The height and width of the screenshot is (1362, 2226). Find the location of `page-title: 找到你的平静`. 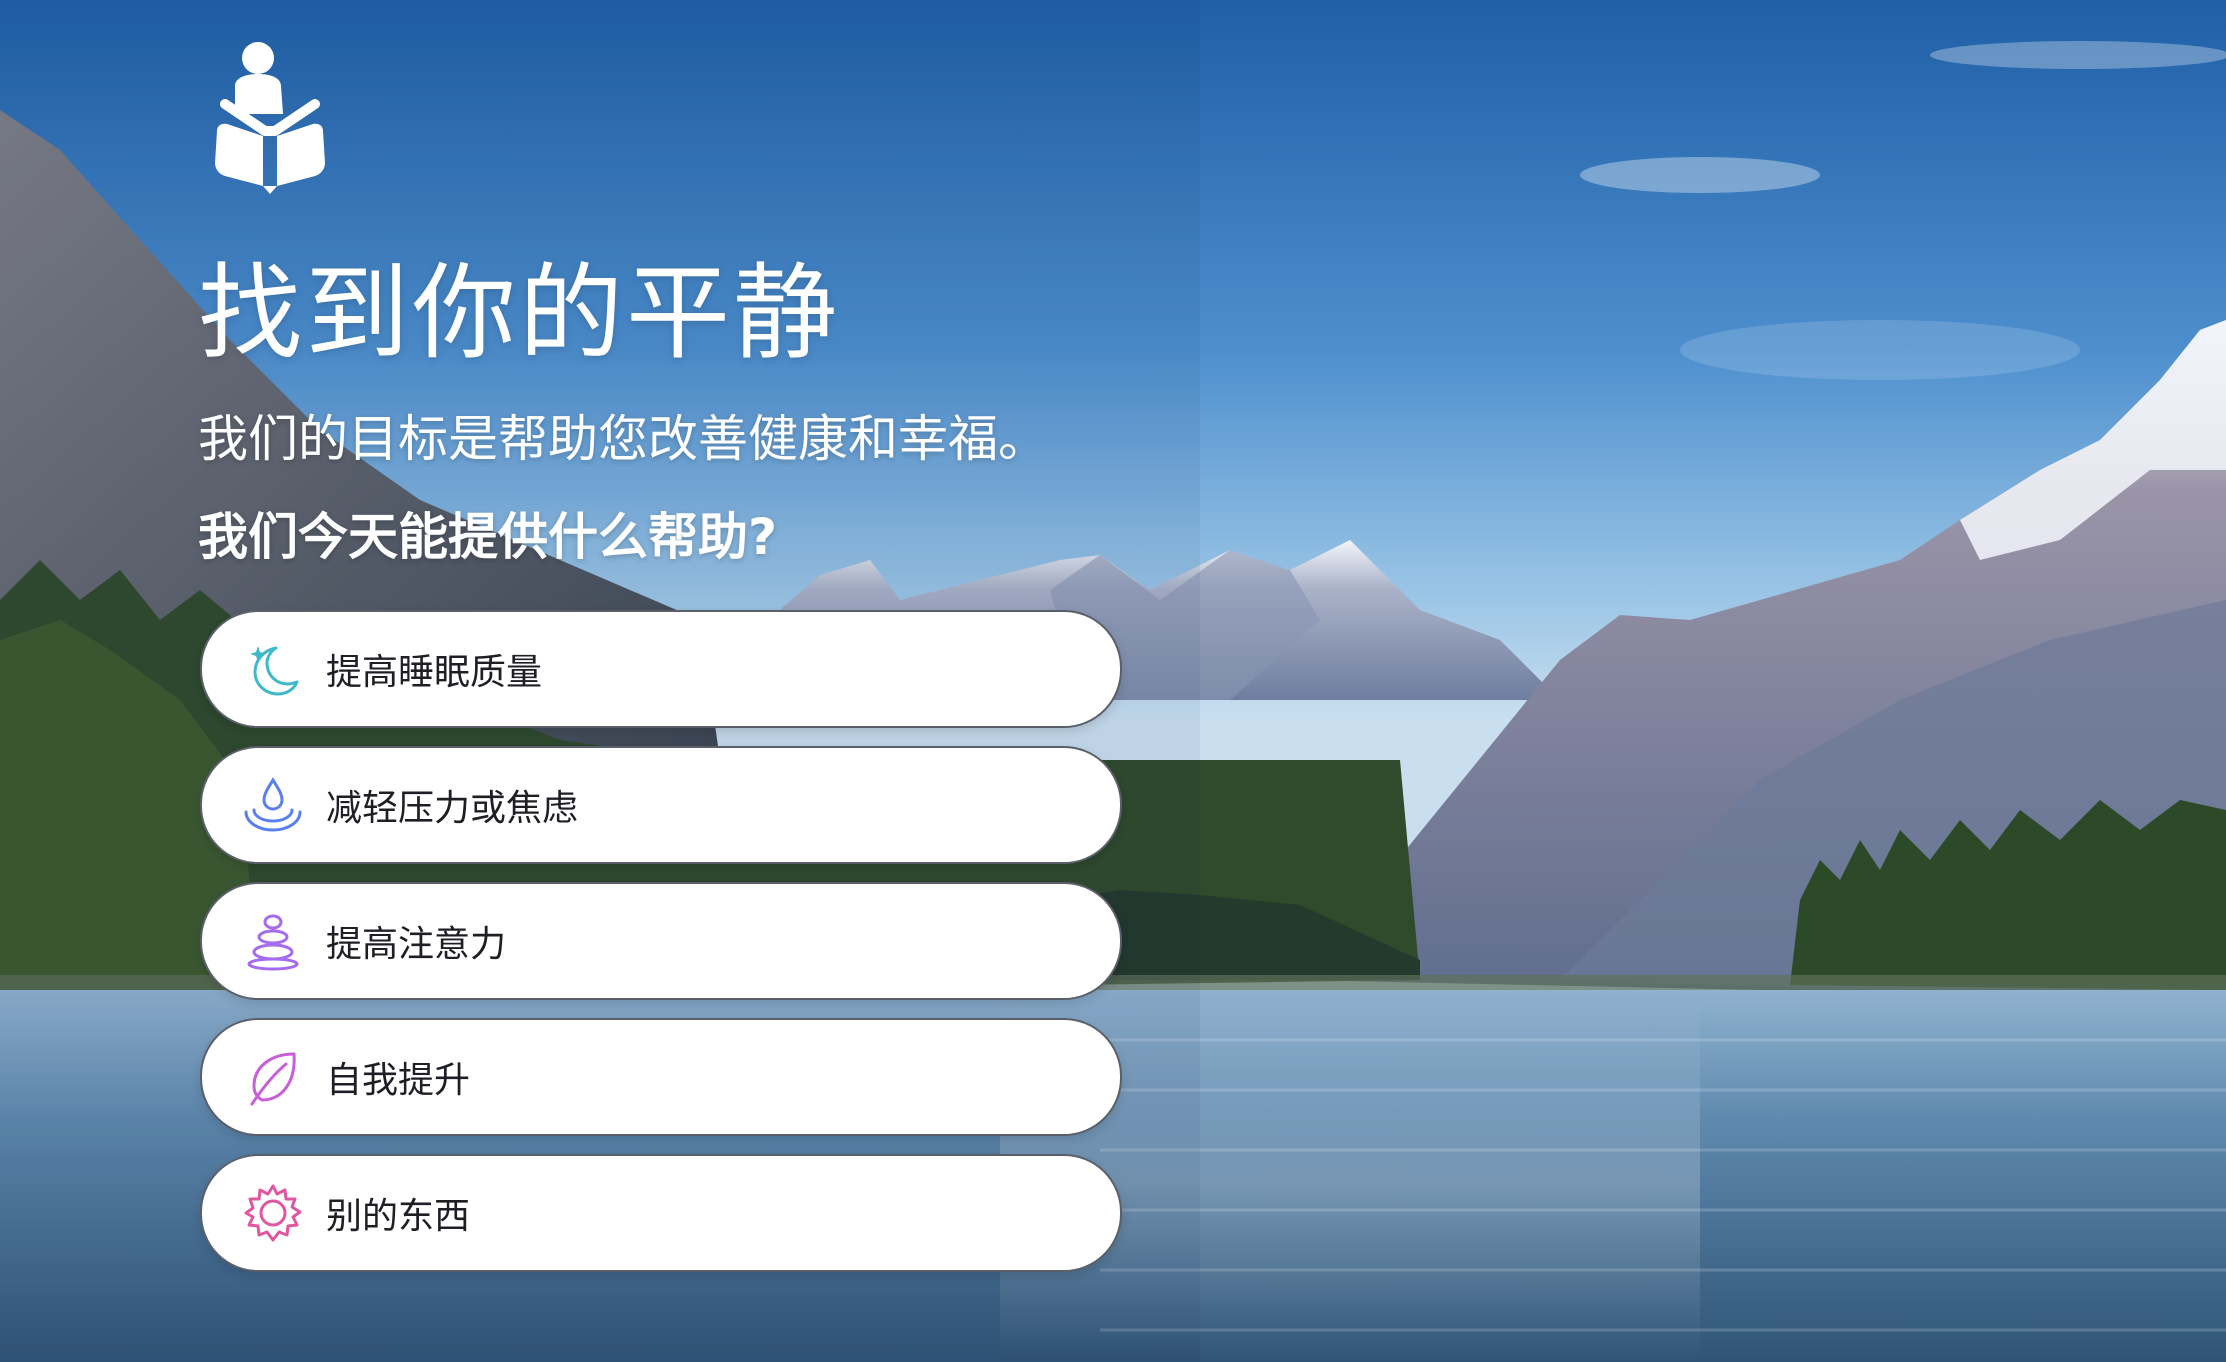

page-title: 找到你的平静 is located at coordinates (519, 313).